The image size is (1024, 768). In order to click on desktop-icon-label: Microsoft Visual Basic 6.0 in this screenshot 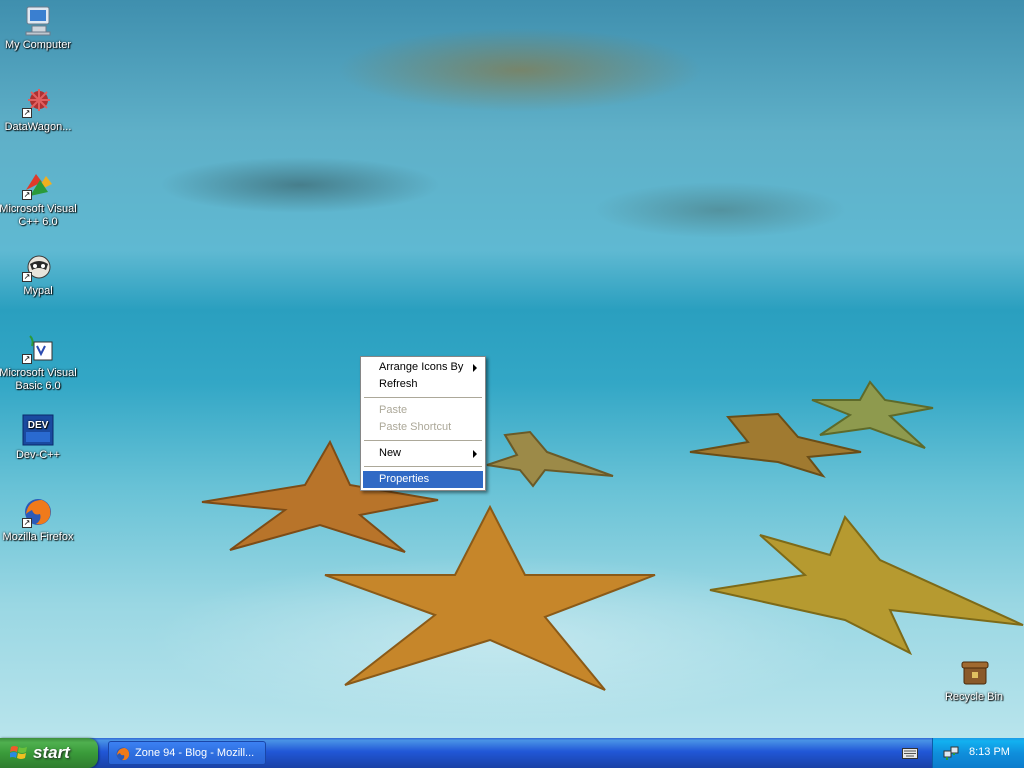, I will do `click(38, 379)`.